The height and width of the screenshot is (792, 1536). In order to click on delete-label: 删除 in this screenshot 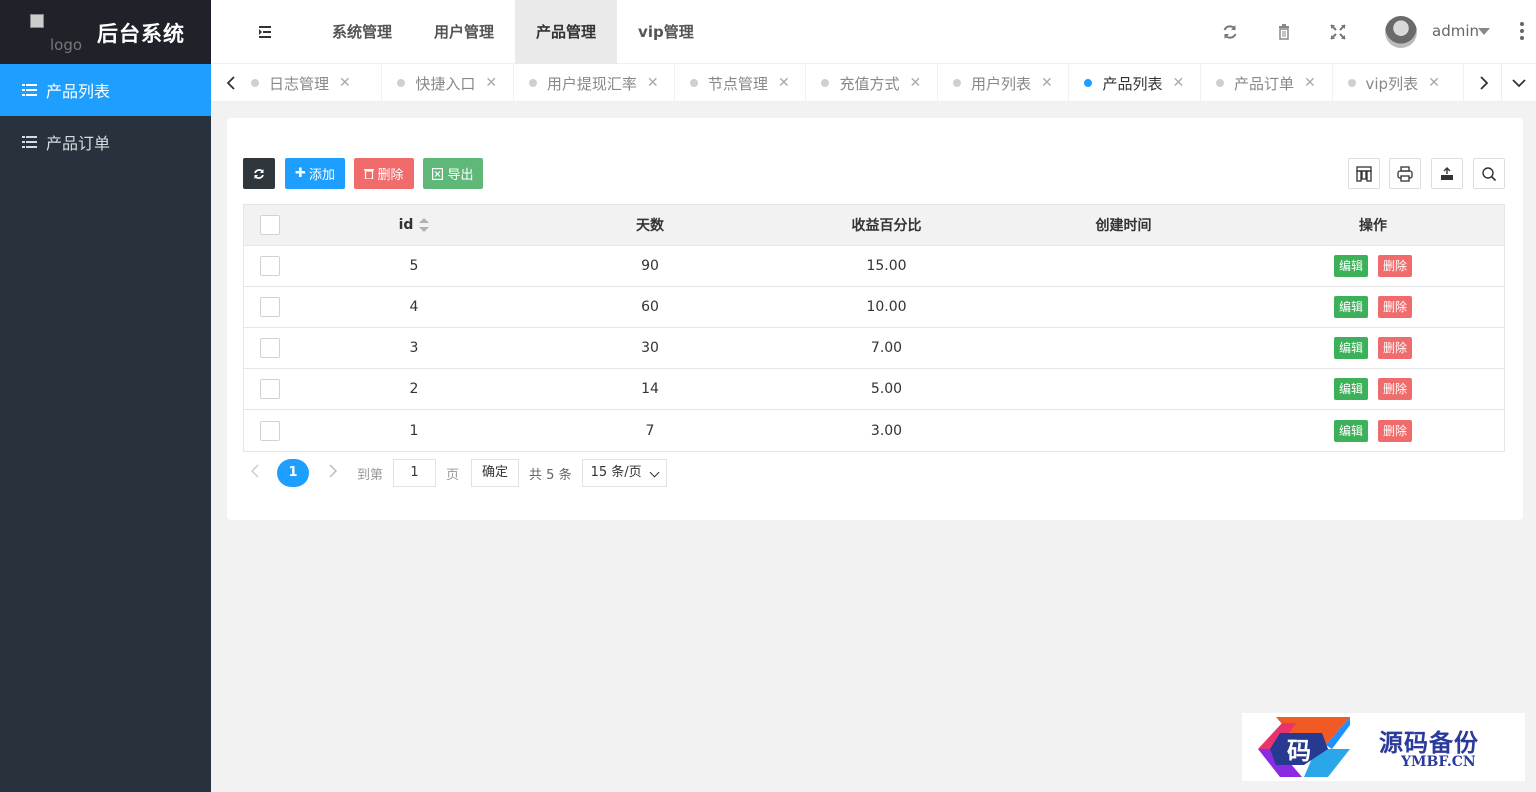, I will do `click(390, 175)`.